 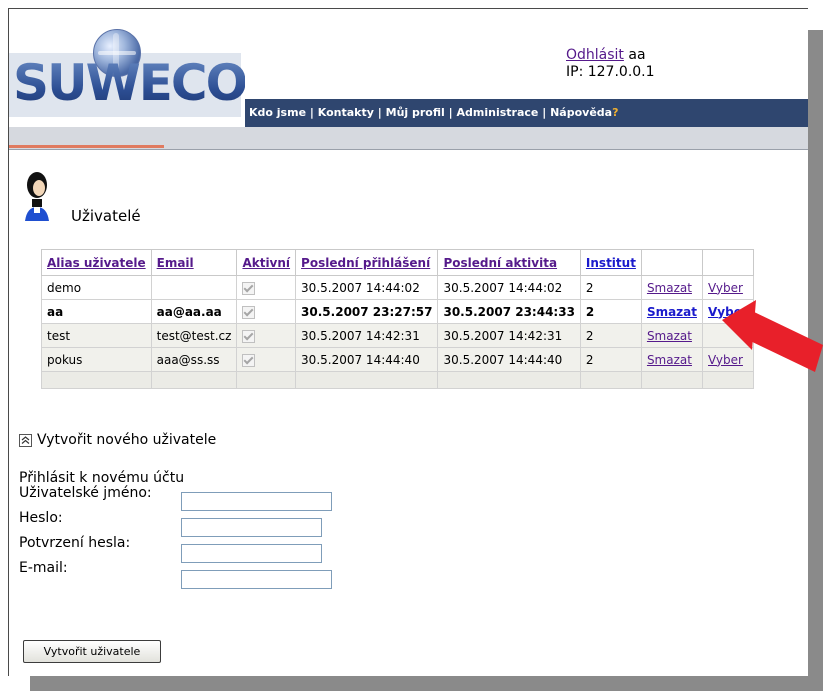 What do you see at coordinates (256, 579) in the screenshot?
I see `email-input` at bounding box center [256, 579].